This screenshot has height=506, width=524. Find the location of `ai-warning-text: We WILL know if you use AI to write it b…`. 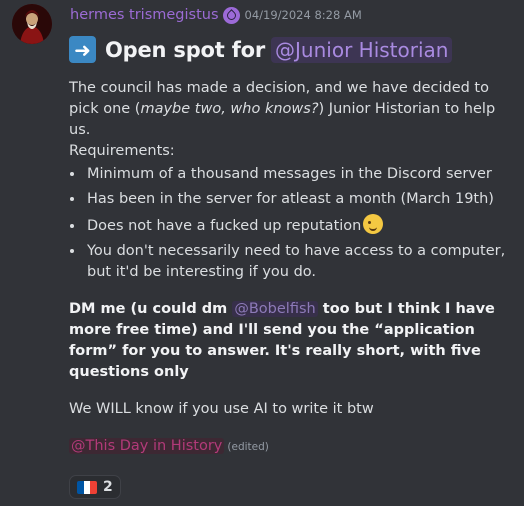

ai-warning-text: We WILL know if you use AI to write it b… is located at coordinates (221, 409).